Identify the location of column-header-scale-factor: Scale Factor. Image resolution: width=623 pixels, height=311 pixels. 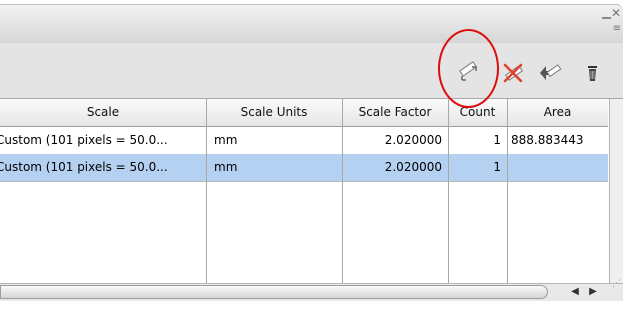
(395, 112).